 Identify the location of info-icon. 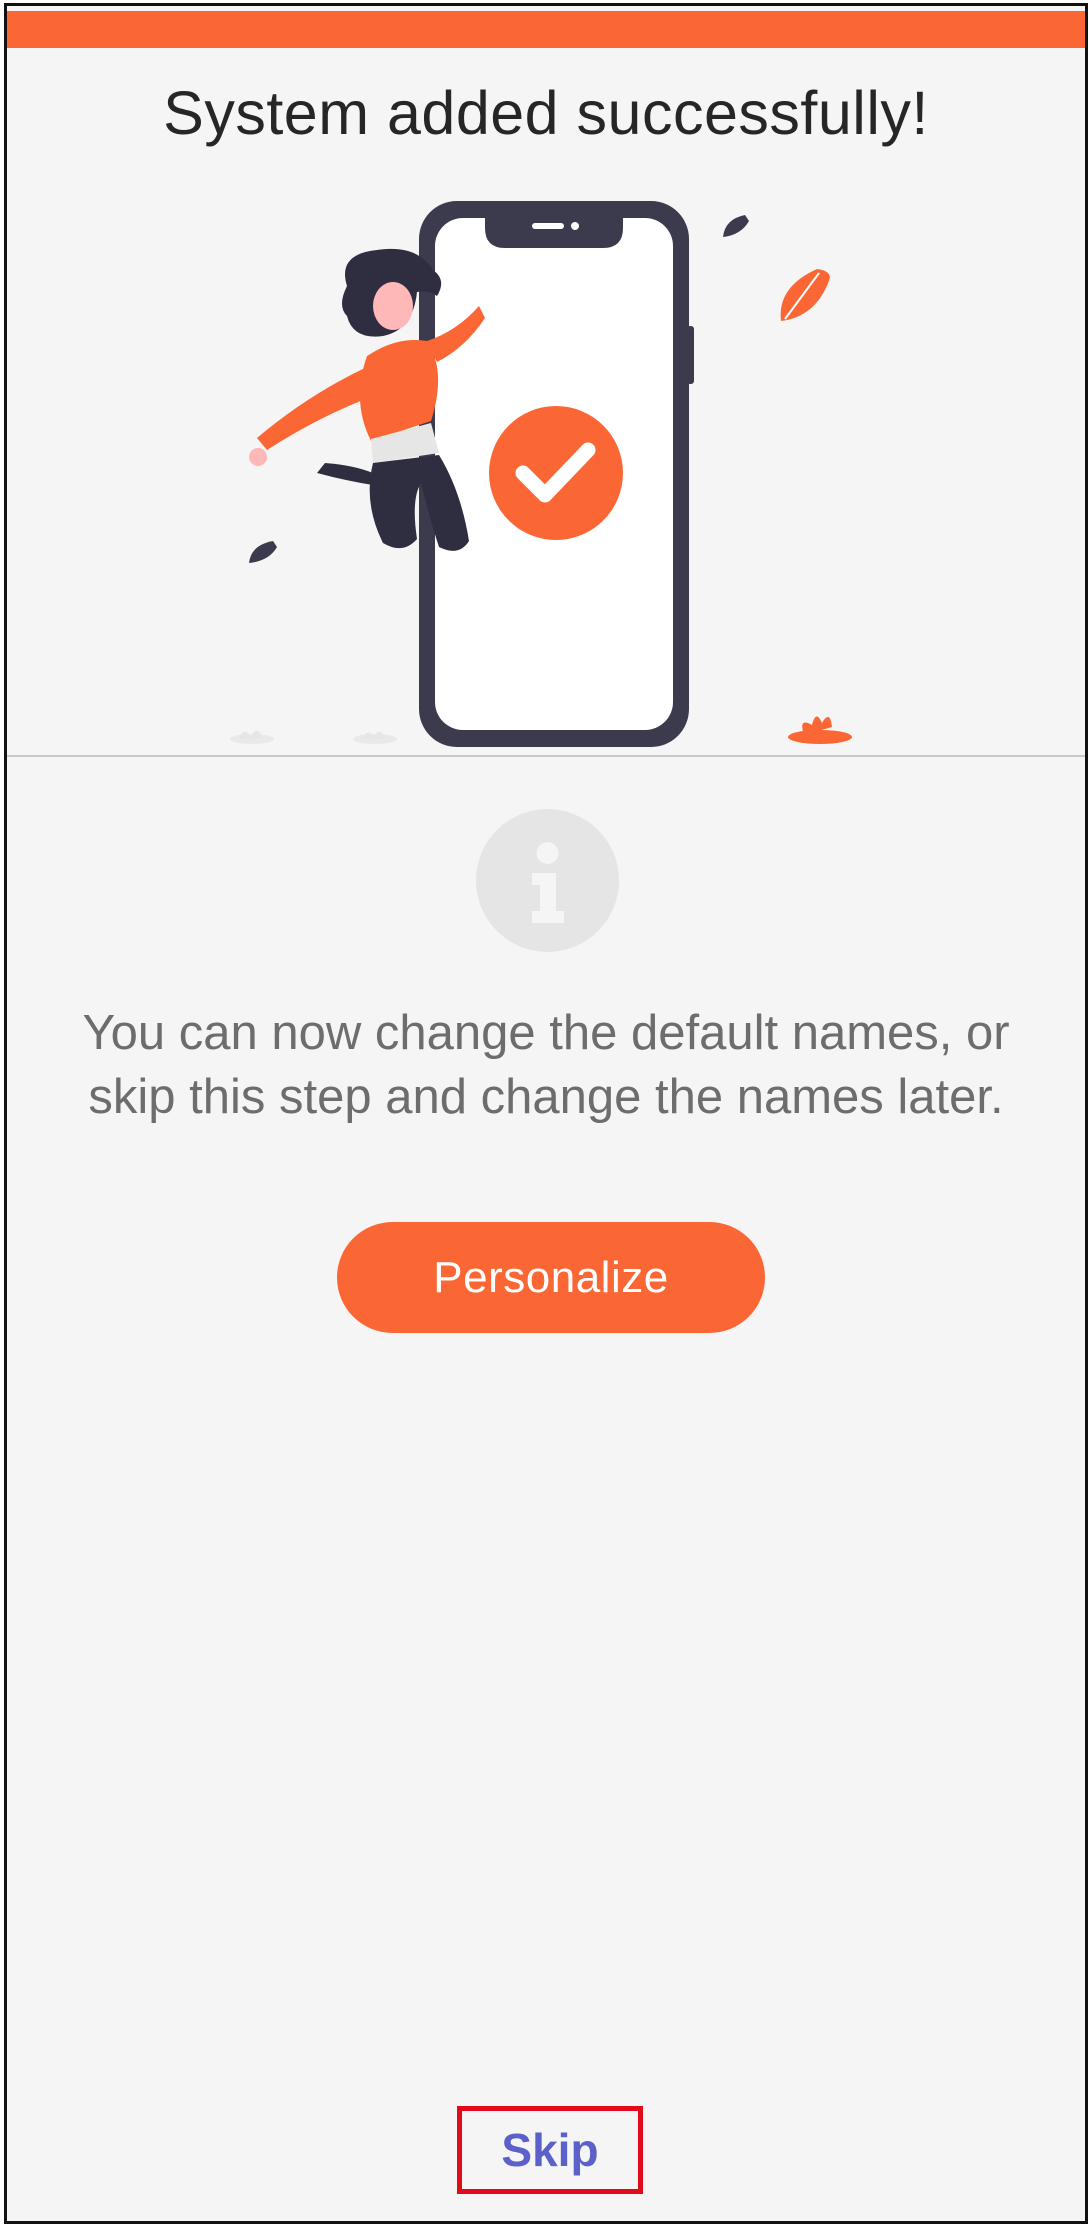
(547, 880).